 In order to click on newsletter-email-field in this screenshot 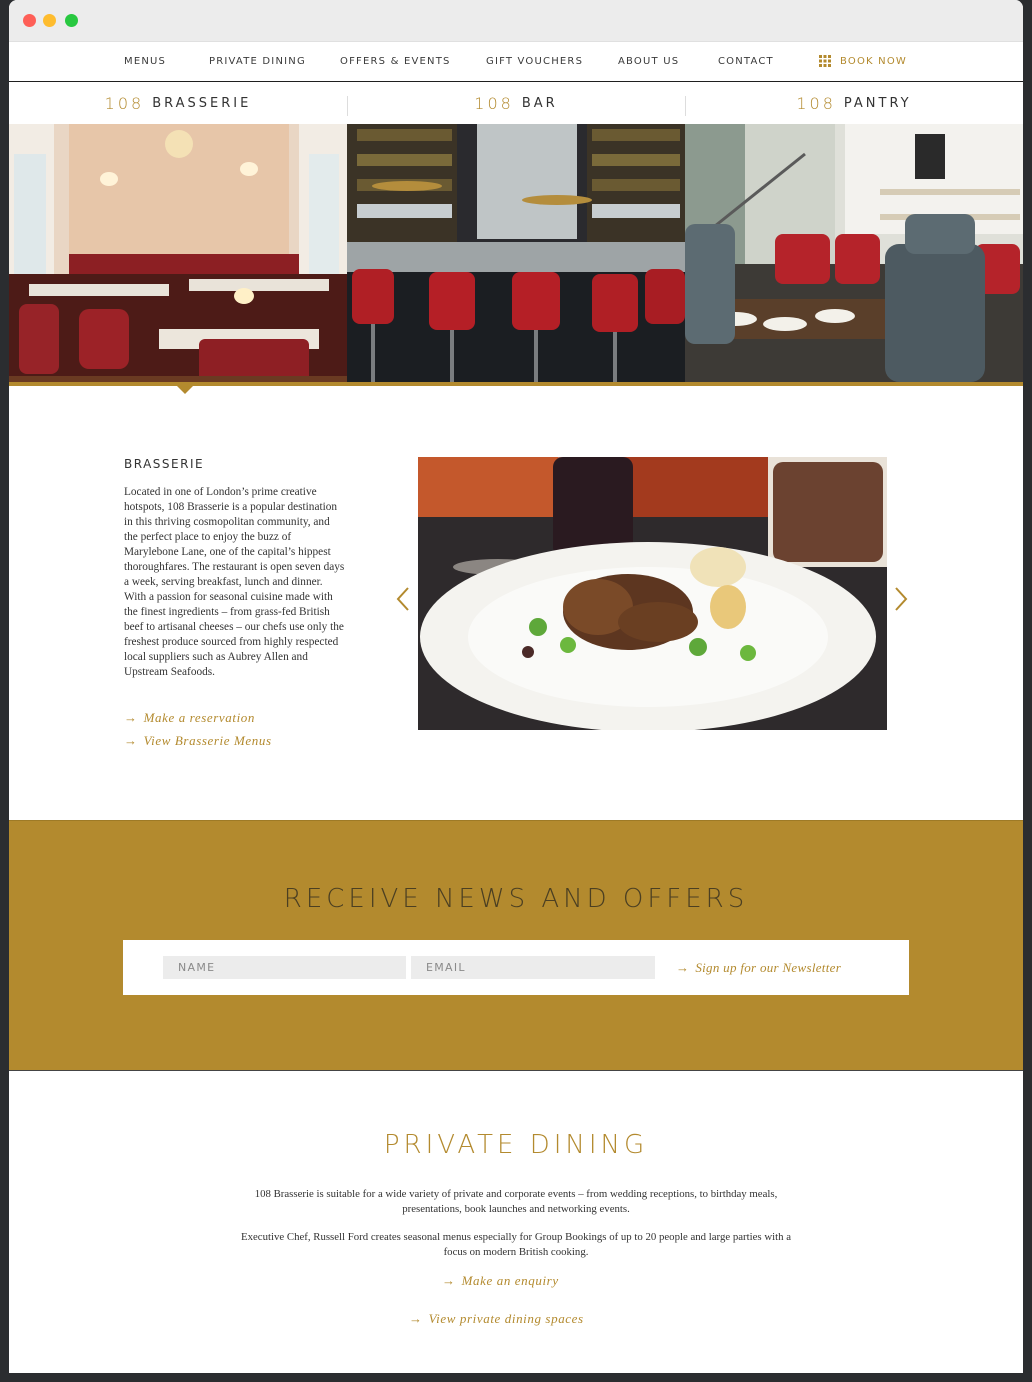, I will do `click(533, 967)`.